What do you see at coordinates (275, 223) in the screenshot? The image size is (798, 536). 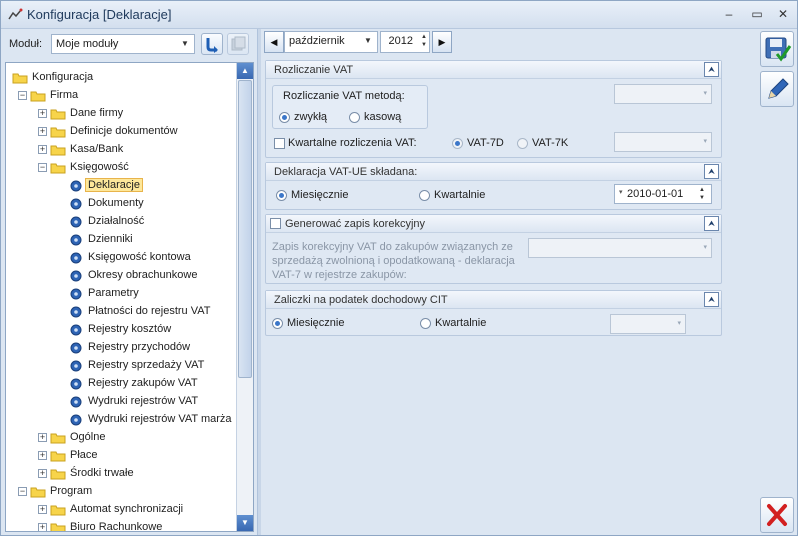 I see `correction-checkbox` at bounding box center [275, 223].